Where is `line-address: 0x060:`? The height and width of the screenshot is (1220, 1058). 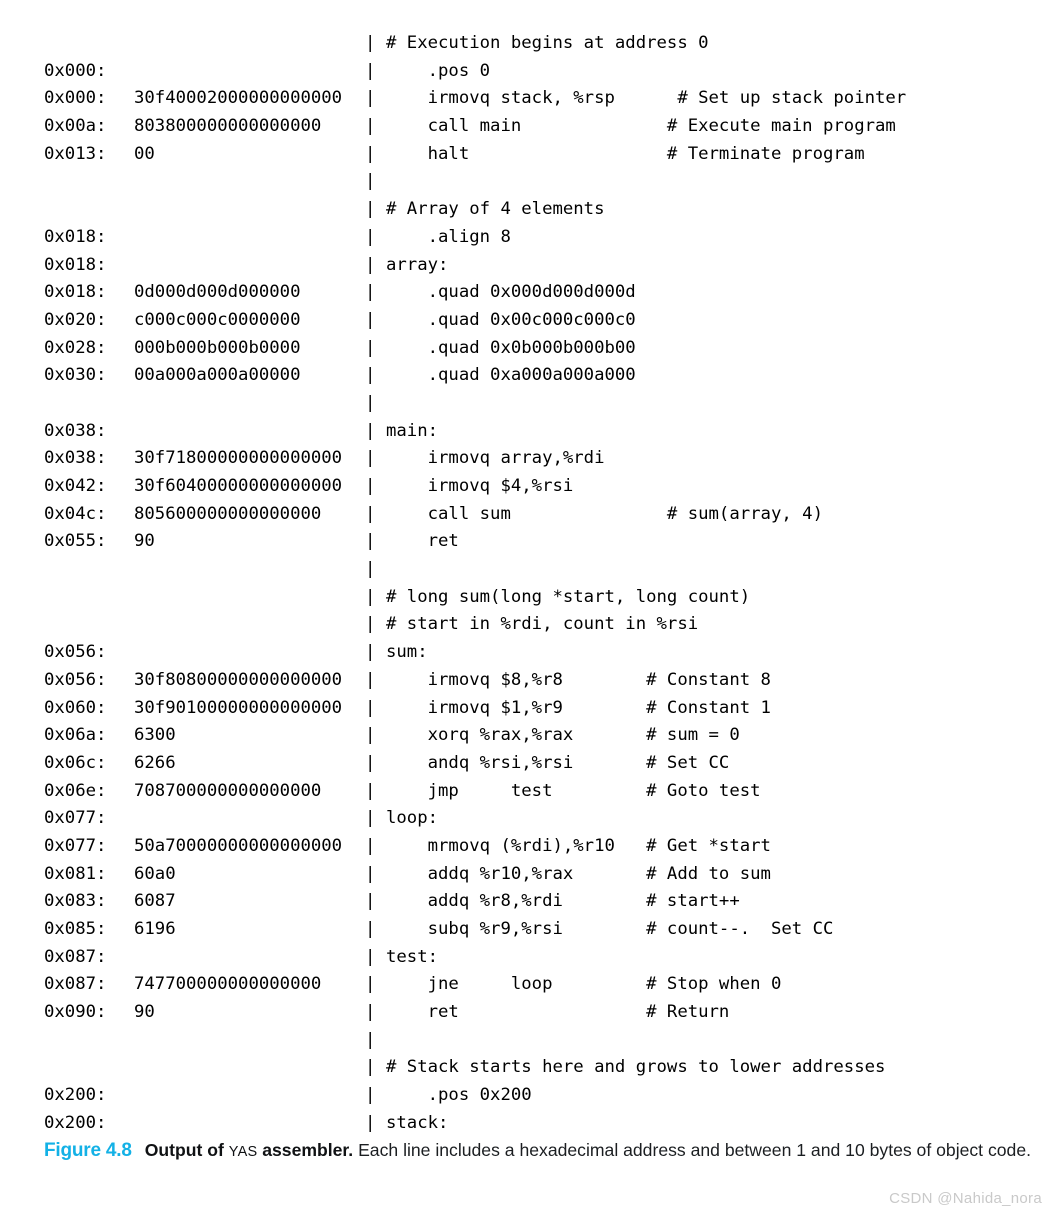 line-address: 0x060: is located at coordinates (75, 707).